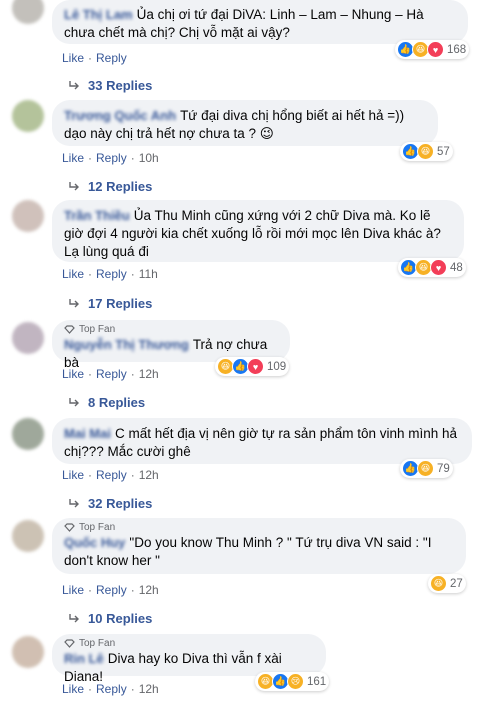 The width and height of the screenshot is (503, 703). What do you see at coordinates (98, 14) in the screenshot?
I see `comment-author: Lê Thị Lam` at bounding box center [98, 14].